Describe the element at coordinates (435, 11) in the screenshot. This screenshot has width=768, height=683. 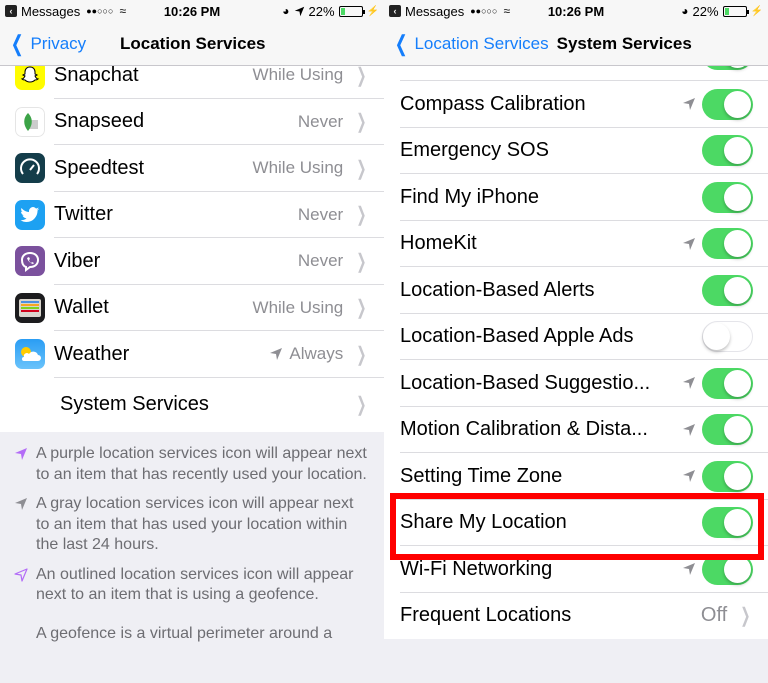
I see `back-app-label: Messages` at that location.